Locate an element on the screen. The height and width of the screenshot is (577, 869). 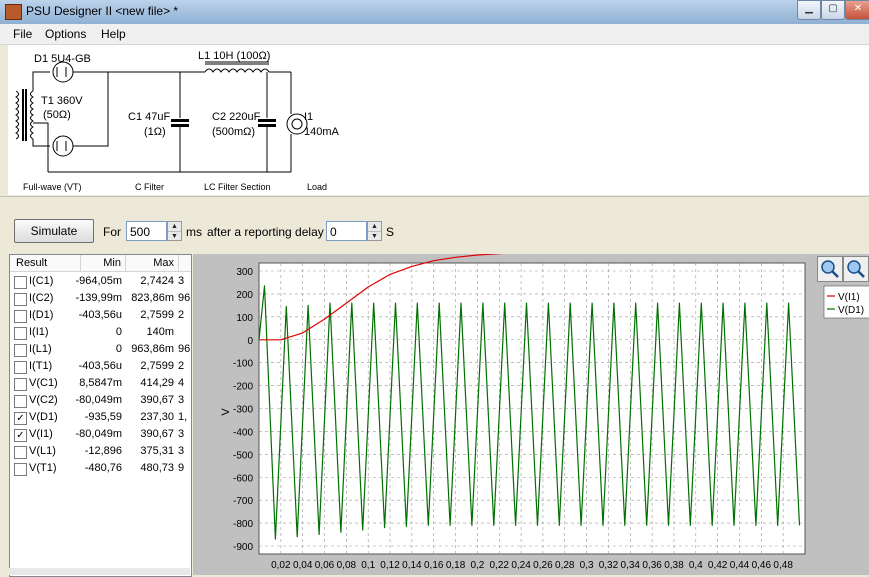
x-tick-label: 0,26 is located at coordinates (543, 565).